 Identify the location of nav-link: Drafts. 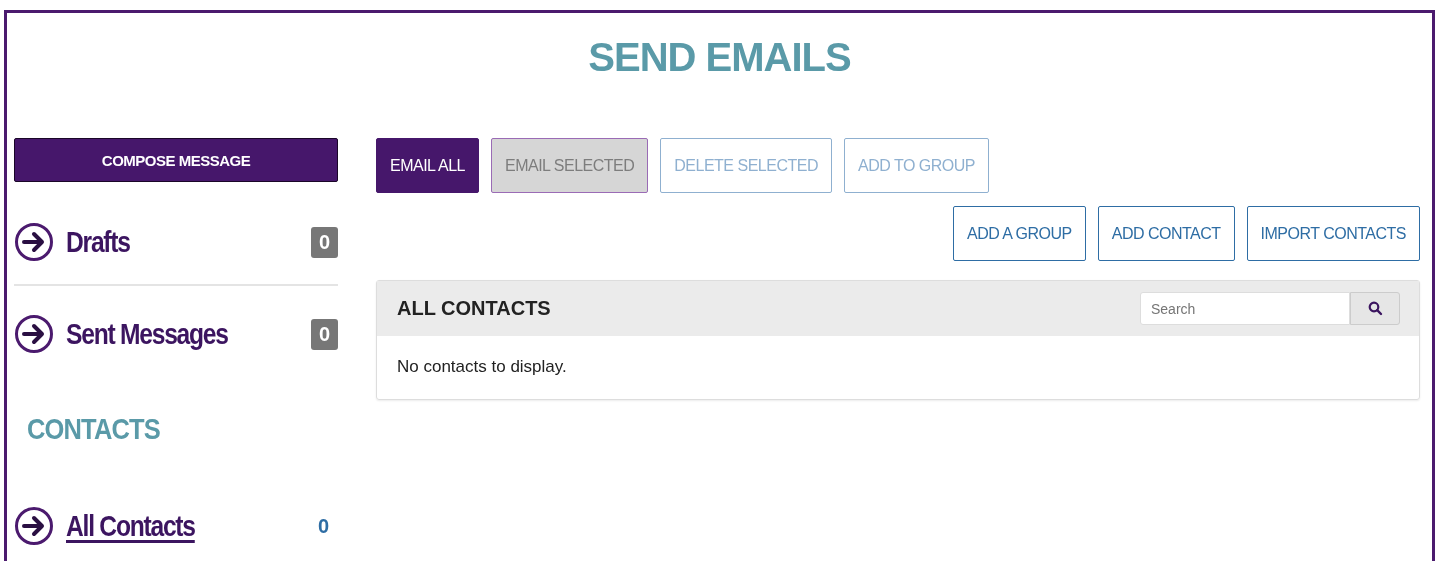
(98, 242).